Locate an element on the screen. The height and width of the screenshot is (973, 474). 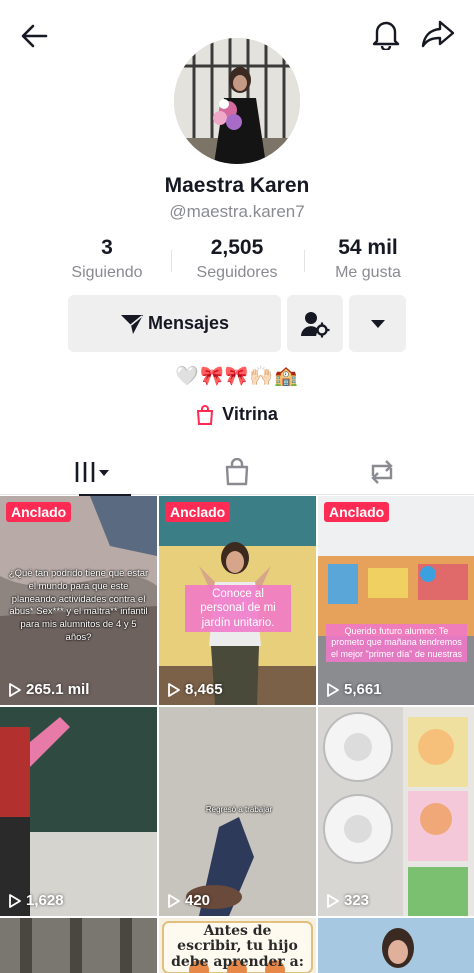
stat-value: 54 mil is located at coordinates (368, 247).